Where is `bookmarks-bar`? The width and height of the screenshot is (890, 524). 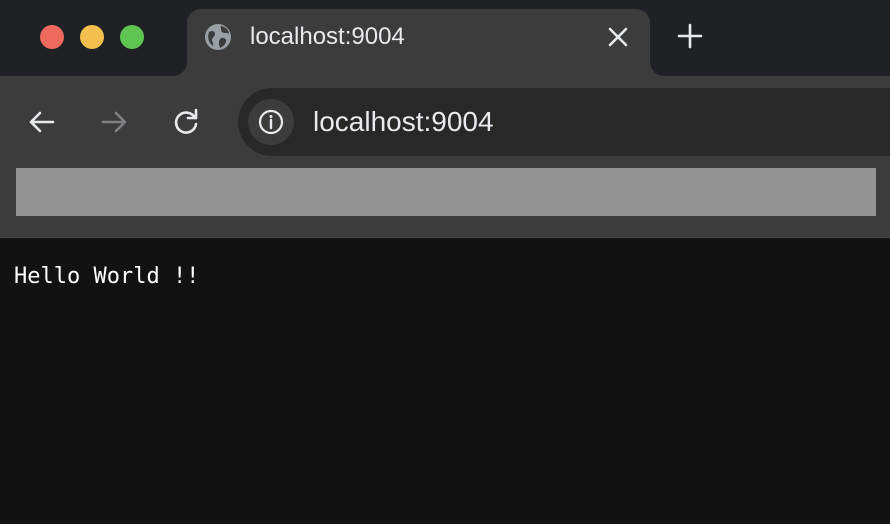 bookmarks-bar is located at coordinates (445, 202).